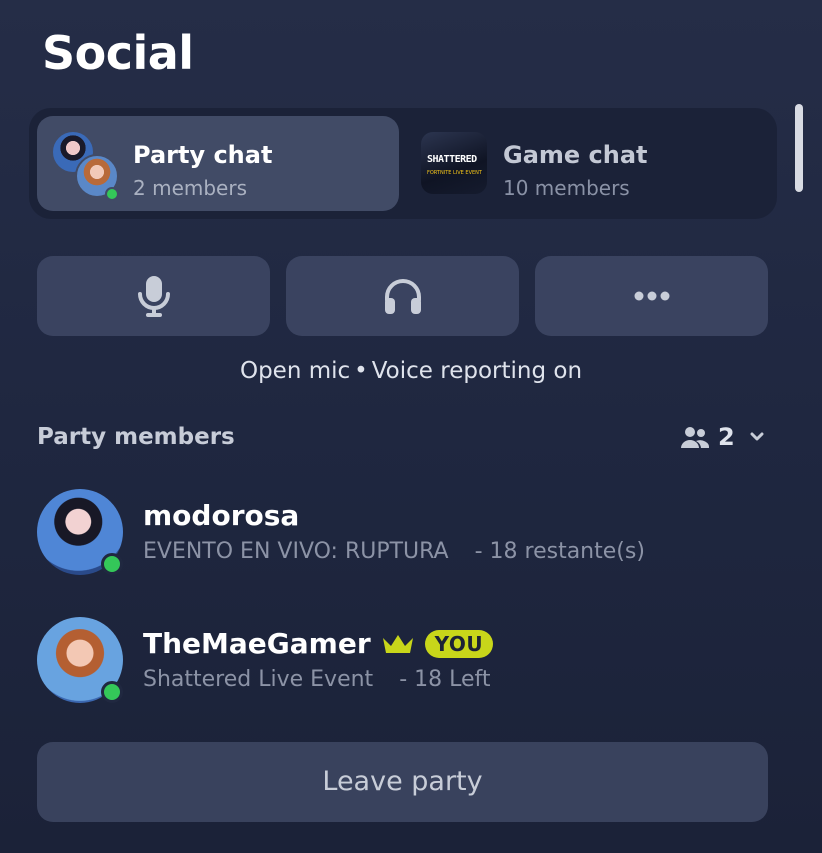 This screenshot has width=822, height=853. I want to click on tab-subtitle: 2 members, so click(190, 188).